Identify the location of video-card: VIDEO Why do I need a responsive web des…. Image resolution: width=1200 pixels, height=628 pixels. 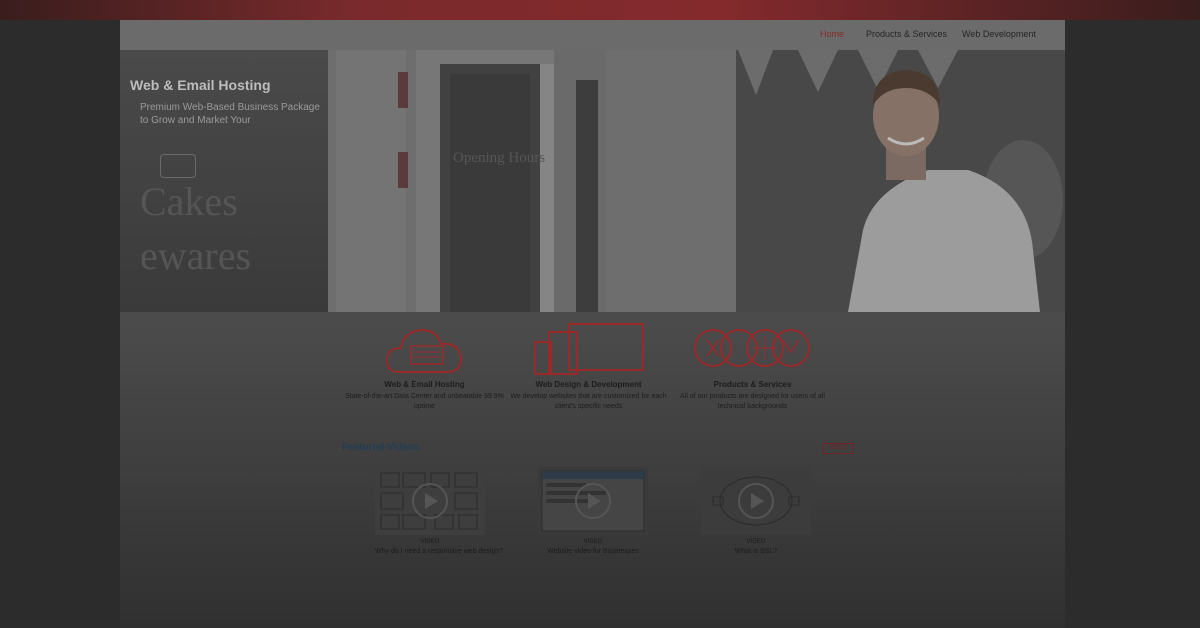
(439, 511).